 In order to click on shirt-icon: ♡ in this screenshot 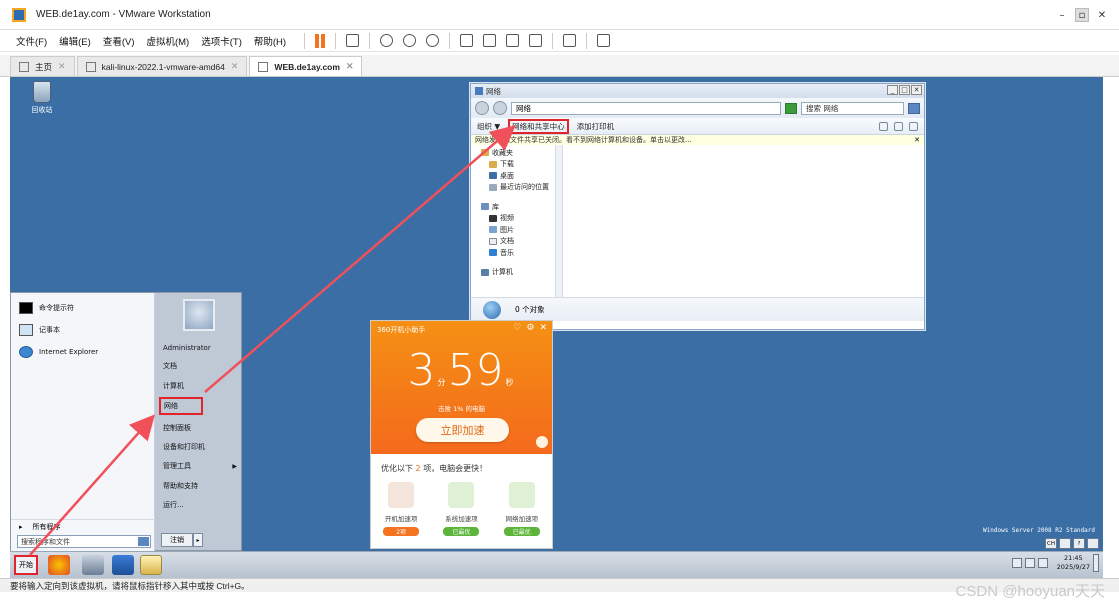, I will do `click(517, 328)`.